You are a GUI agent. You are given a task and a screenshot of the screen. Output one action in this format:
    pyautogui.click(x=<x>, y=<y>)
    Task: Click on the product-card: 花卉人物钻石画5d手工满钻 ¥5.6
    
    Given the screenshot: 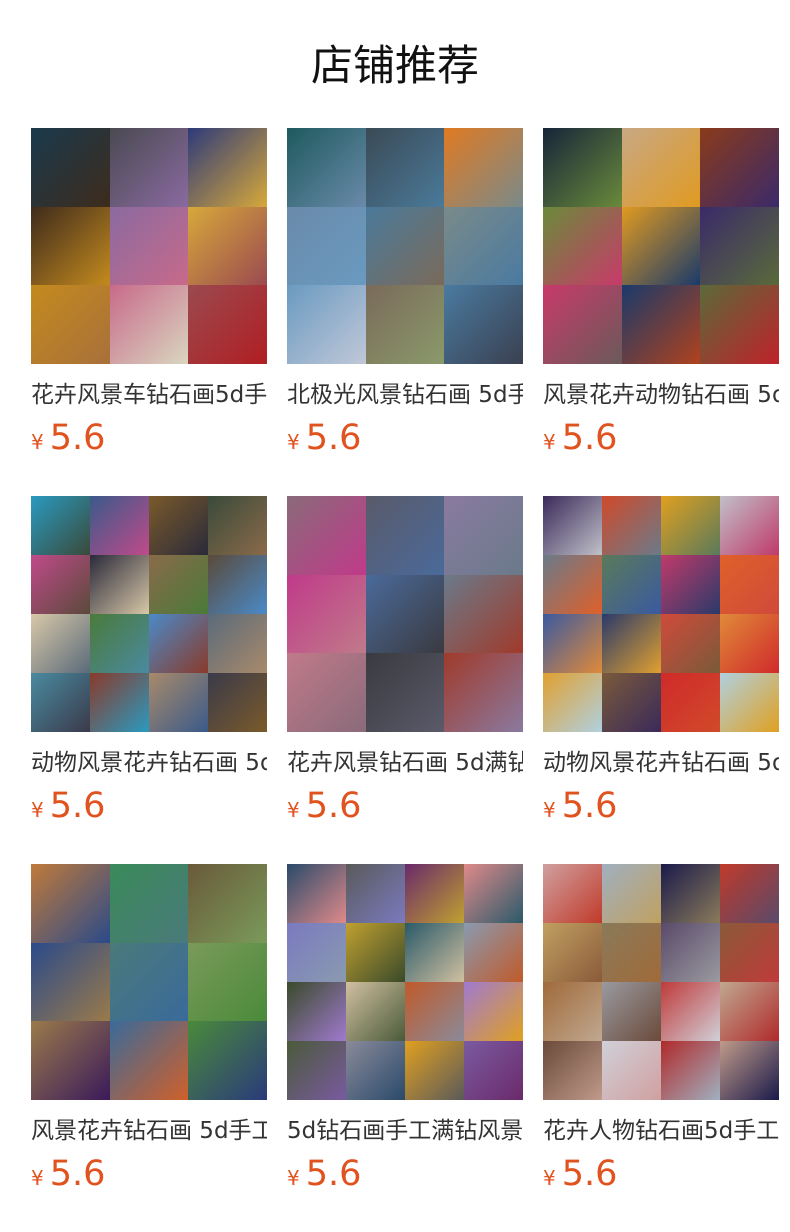 What is the action you would take?
    pyautogui.click(x=661, y=1034)
    